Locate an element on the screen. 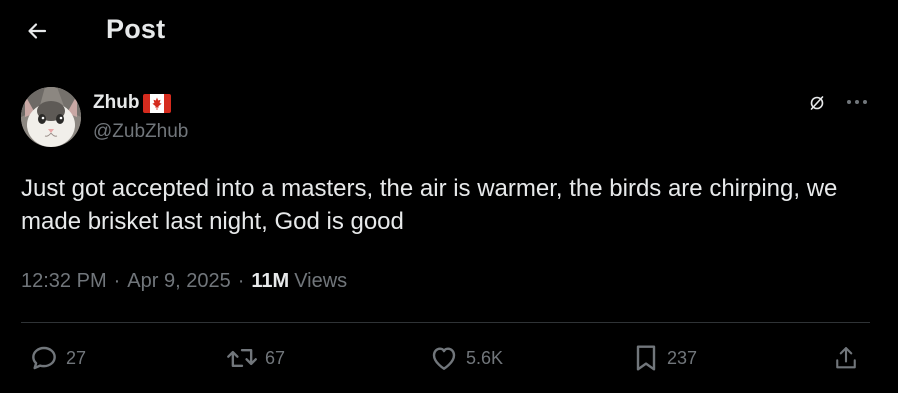  page-title: Post is located at coordinates (136, 29).